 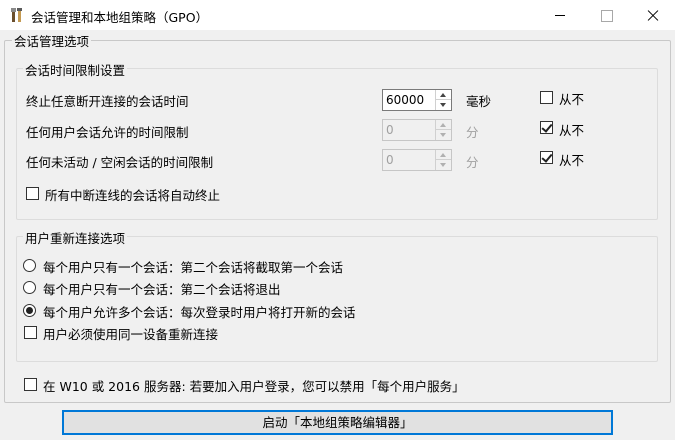 What do you see at coordinates (417, 130) in the screenshot?
I see `user-session-limit-stepper: 0` at bounding box center [417, 130].